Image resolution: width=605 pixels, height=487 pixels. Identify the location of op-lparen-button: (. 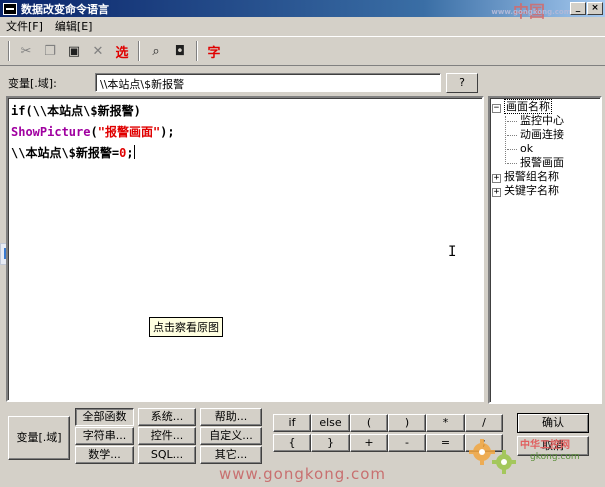
(369, 423).